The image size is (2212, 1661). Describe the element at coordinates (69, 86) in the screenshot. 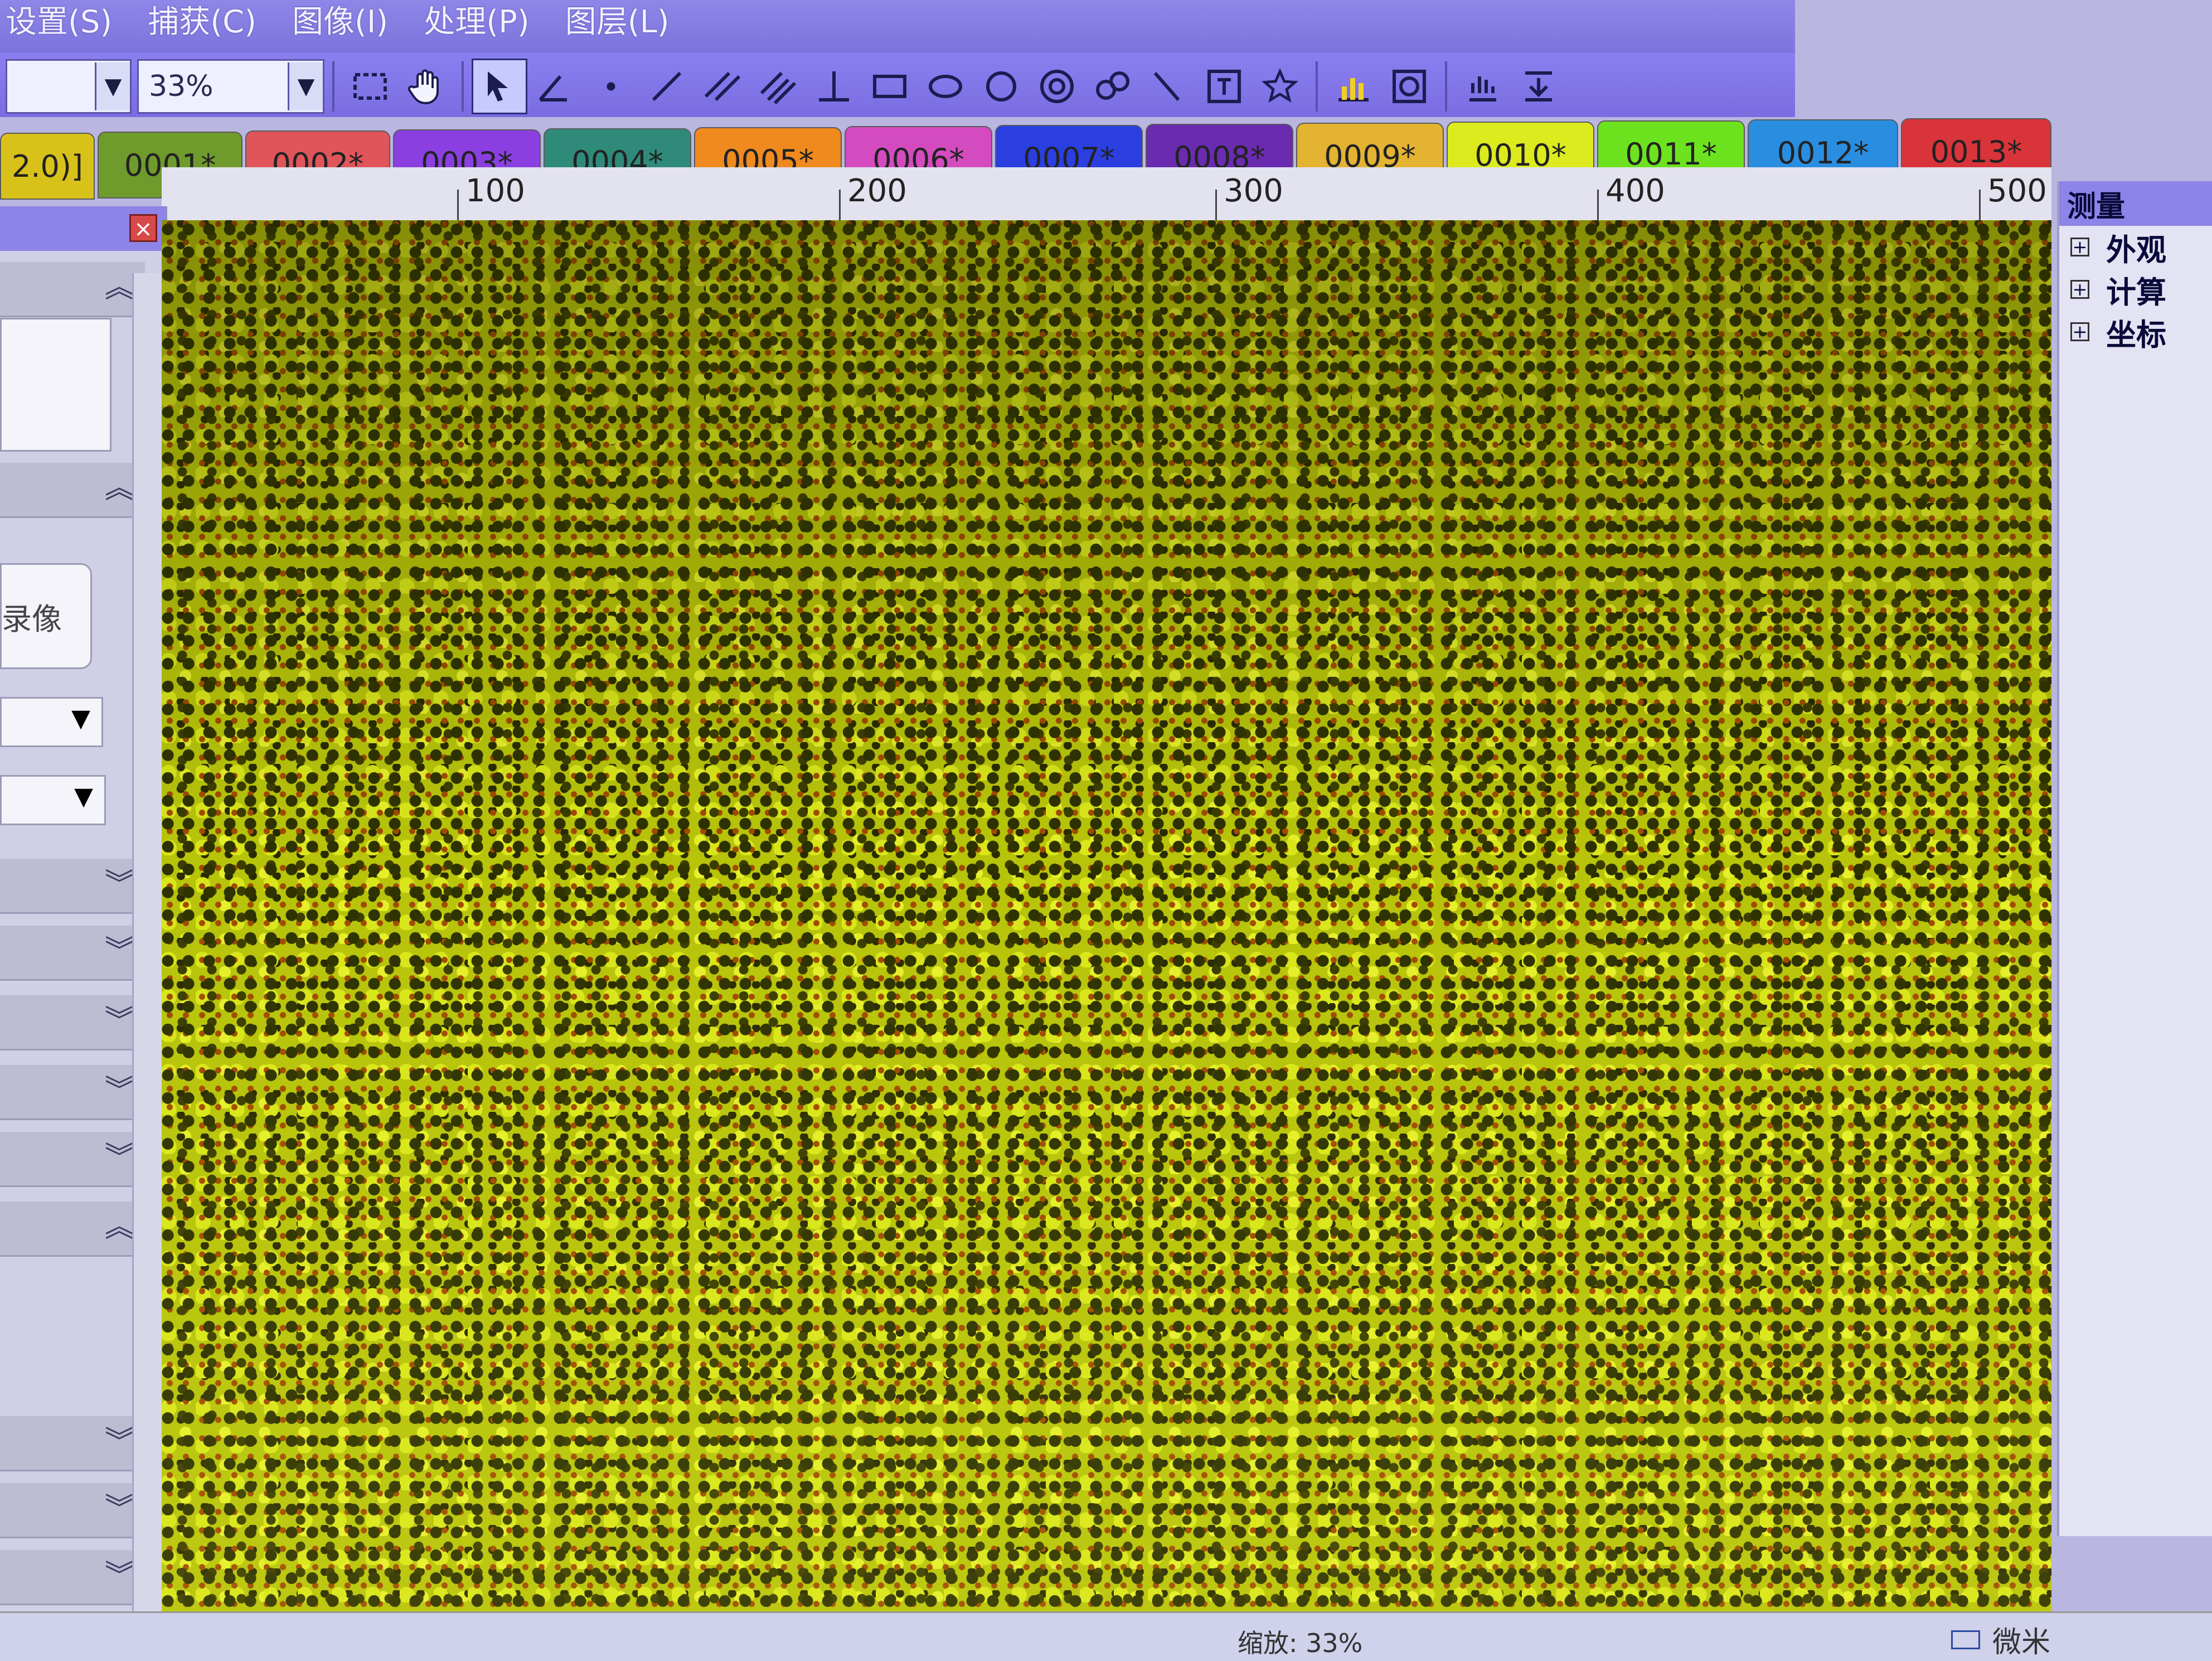

I see `source-combo: ▼` at that location.